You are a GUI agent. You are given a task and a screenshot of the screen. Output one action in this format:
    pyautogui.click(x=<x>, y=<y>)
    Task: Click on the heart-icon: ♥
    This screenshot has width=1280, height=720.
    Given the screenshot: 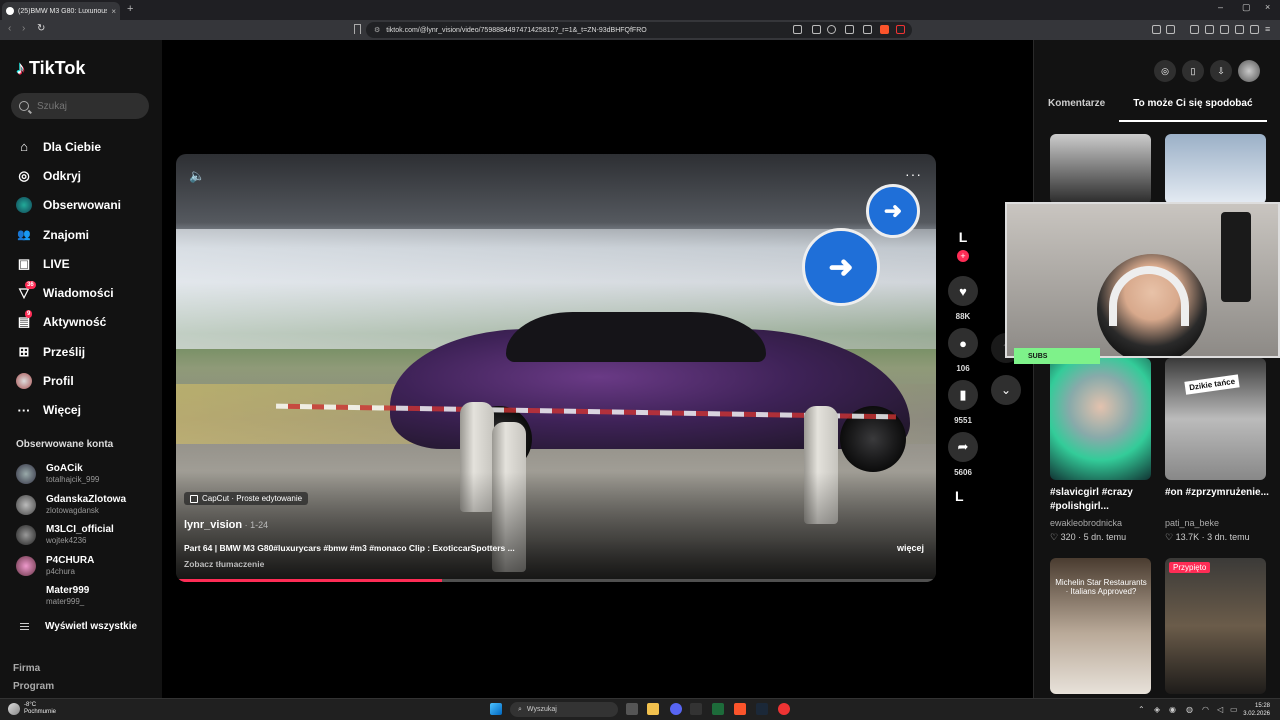 What is the action you would take?
    pyautogui.click(x=963, y=291)
    